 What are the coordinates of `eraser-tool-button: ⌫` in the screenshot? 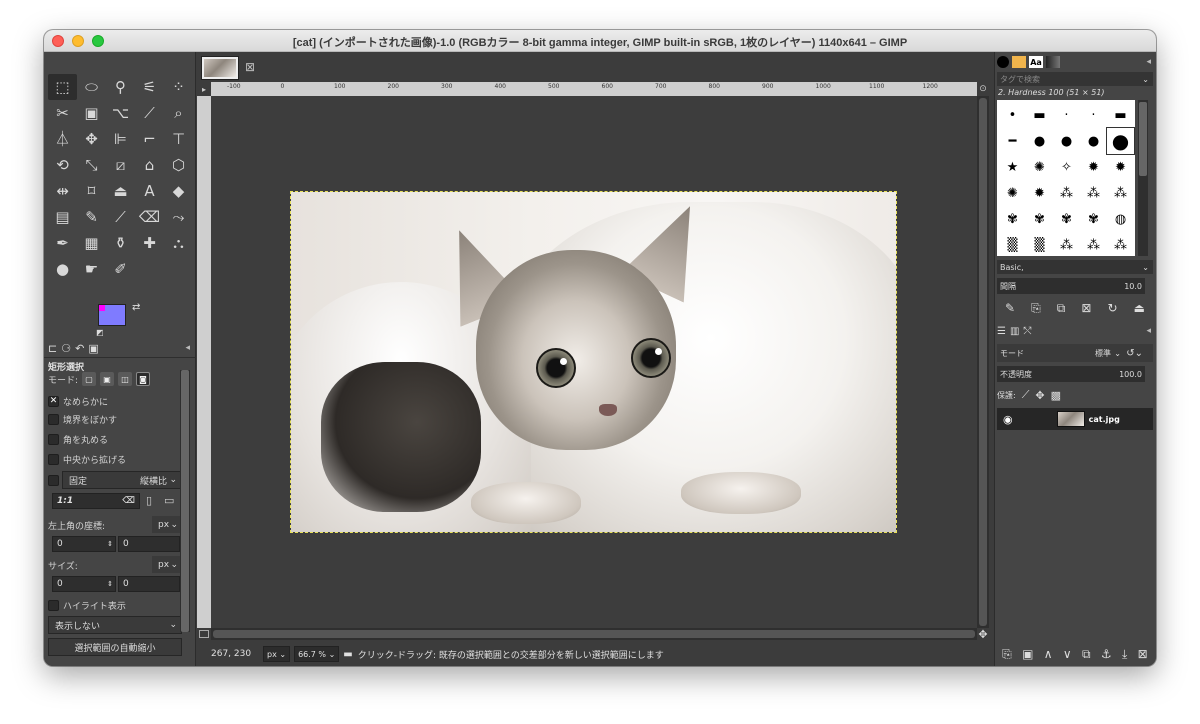 It's located at (149, 217).